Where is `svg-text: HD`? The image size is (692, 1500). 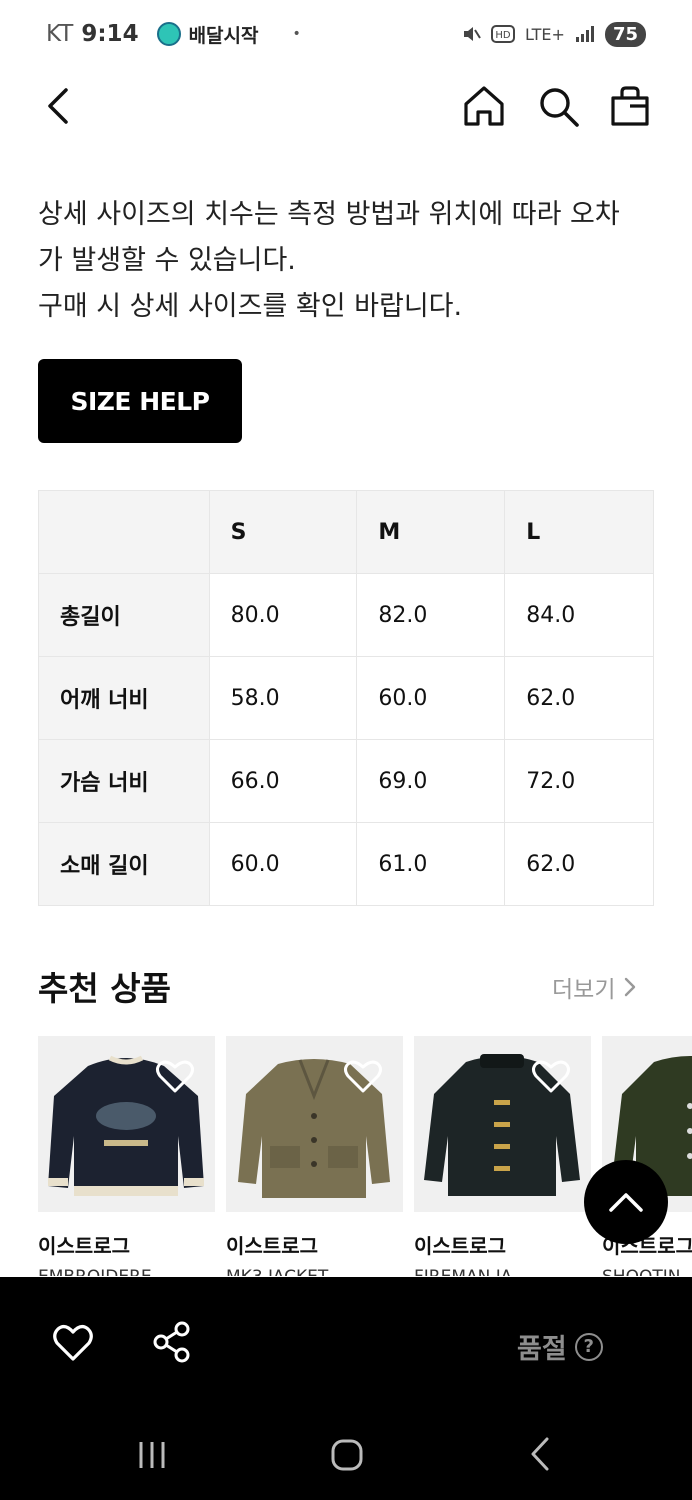
svg-text: HD is located at coordinates (503, 35).